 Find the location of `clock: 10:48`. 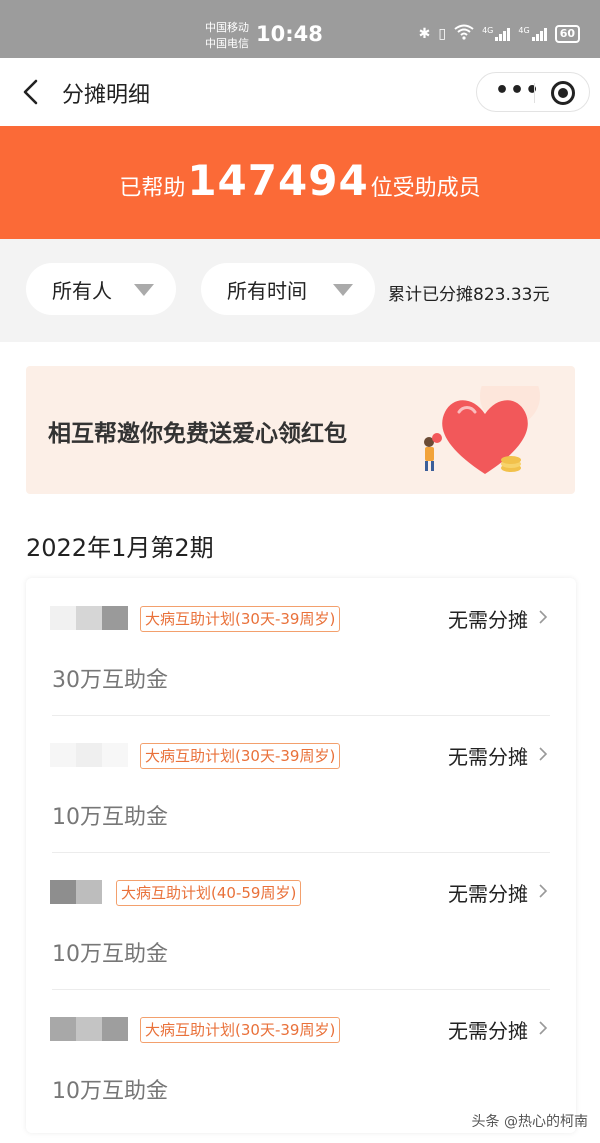

clock: 10:48 is located at coordinates (289, 34).